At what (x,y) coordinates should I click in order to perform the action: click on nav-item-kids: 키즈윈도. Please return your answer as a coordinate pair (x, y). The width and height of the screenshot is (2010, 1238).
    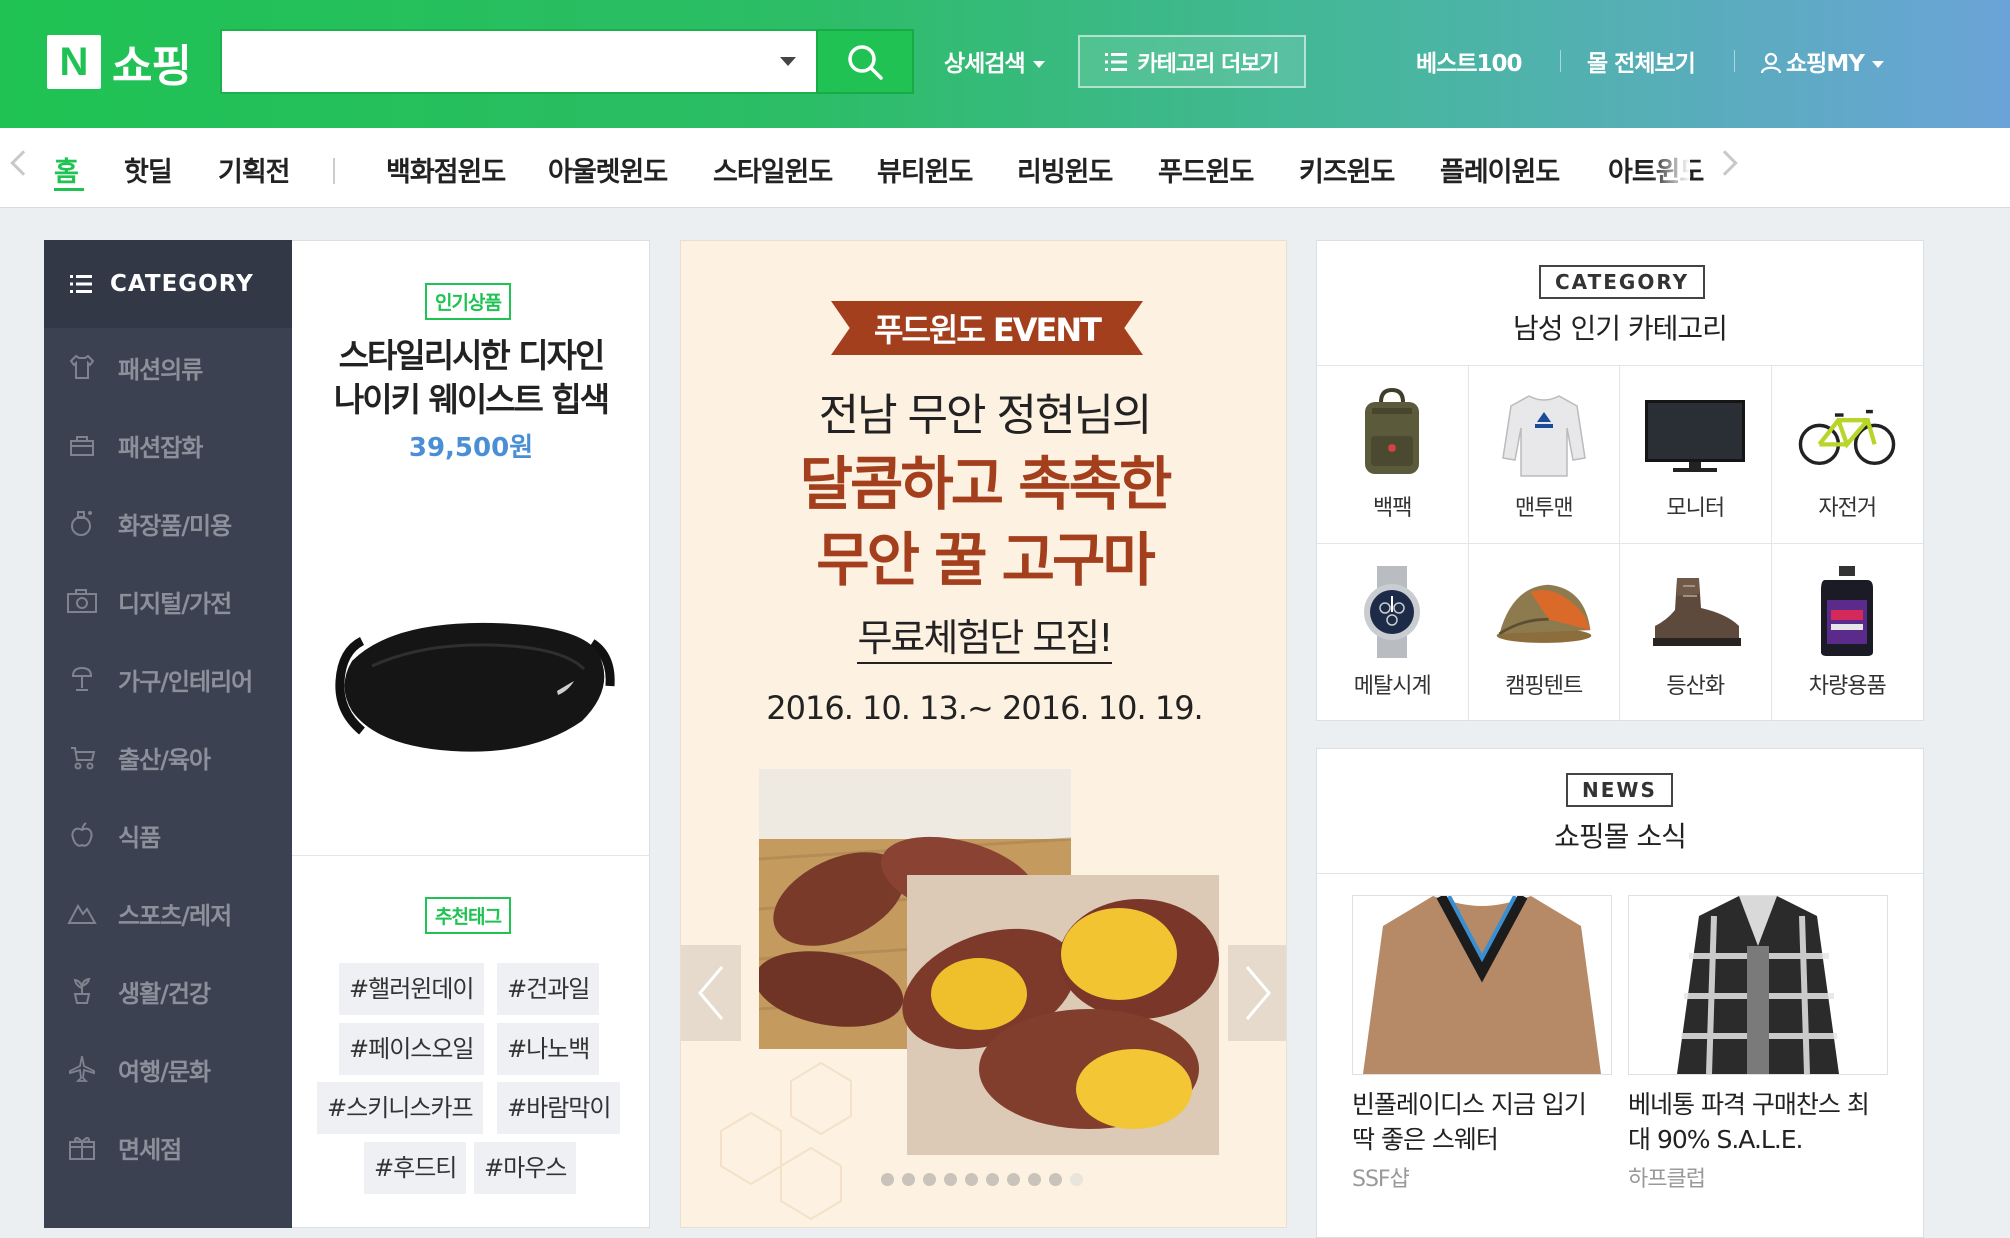
    Looking at the image, I should click on (1347, 169).